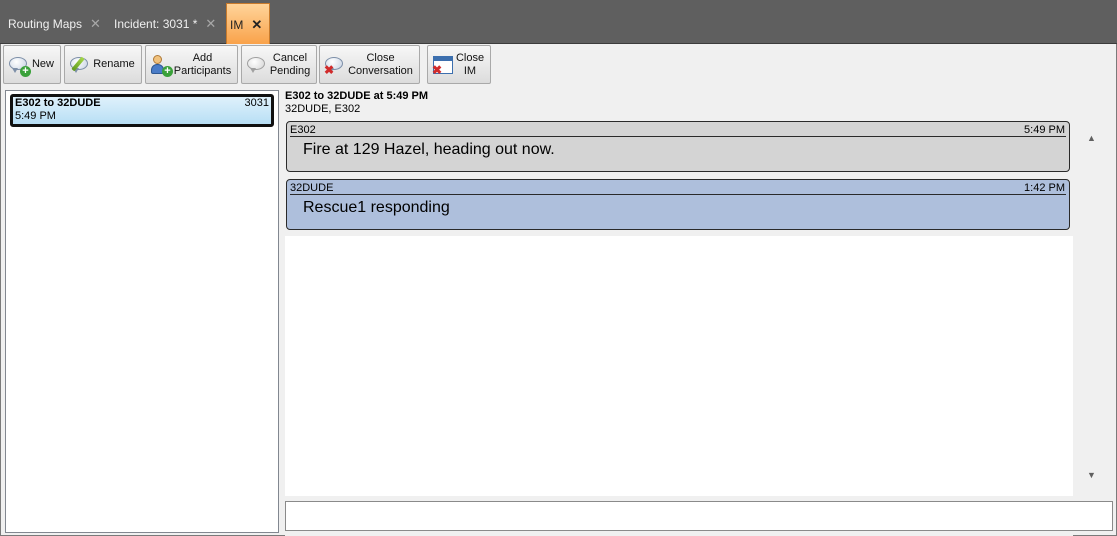  I want to click on message-time: 5:49 PM, so click(1044, 130).